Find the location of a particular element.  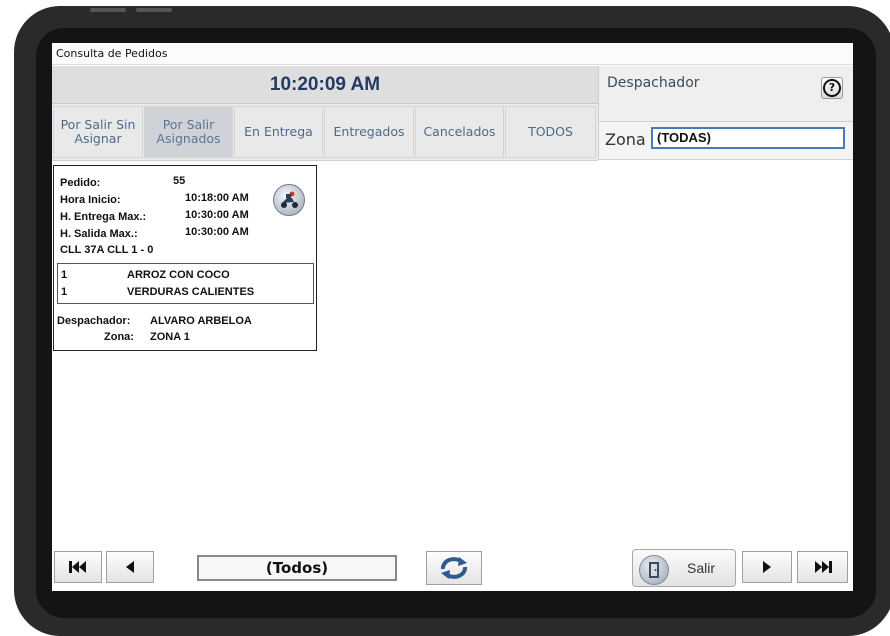

order-address: CLL 37A CLL 1 - 0 is located at coordinates (107, 250).